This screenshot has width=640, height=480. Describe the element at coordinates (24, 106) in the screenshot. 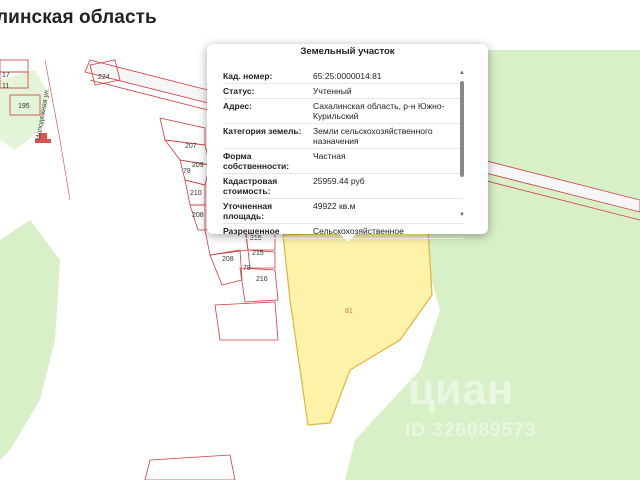

I see `plot-label: 195` at that location.